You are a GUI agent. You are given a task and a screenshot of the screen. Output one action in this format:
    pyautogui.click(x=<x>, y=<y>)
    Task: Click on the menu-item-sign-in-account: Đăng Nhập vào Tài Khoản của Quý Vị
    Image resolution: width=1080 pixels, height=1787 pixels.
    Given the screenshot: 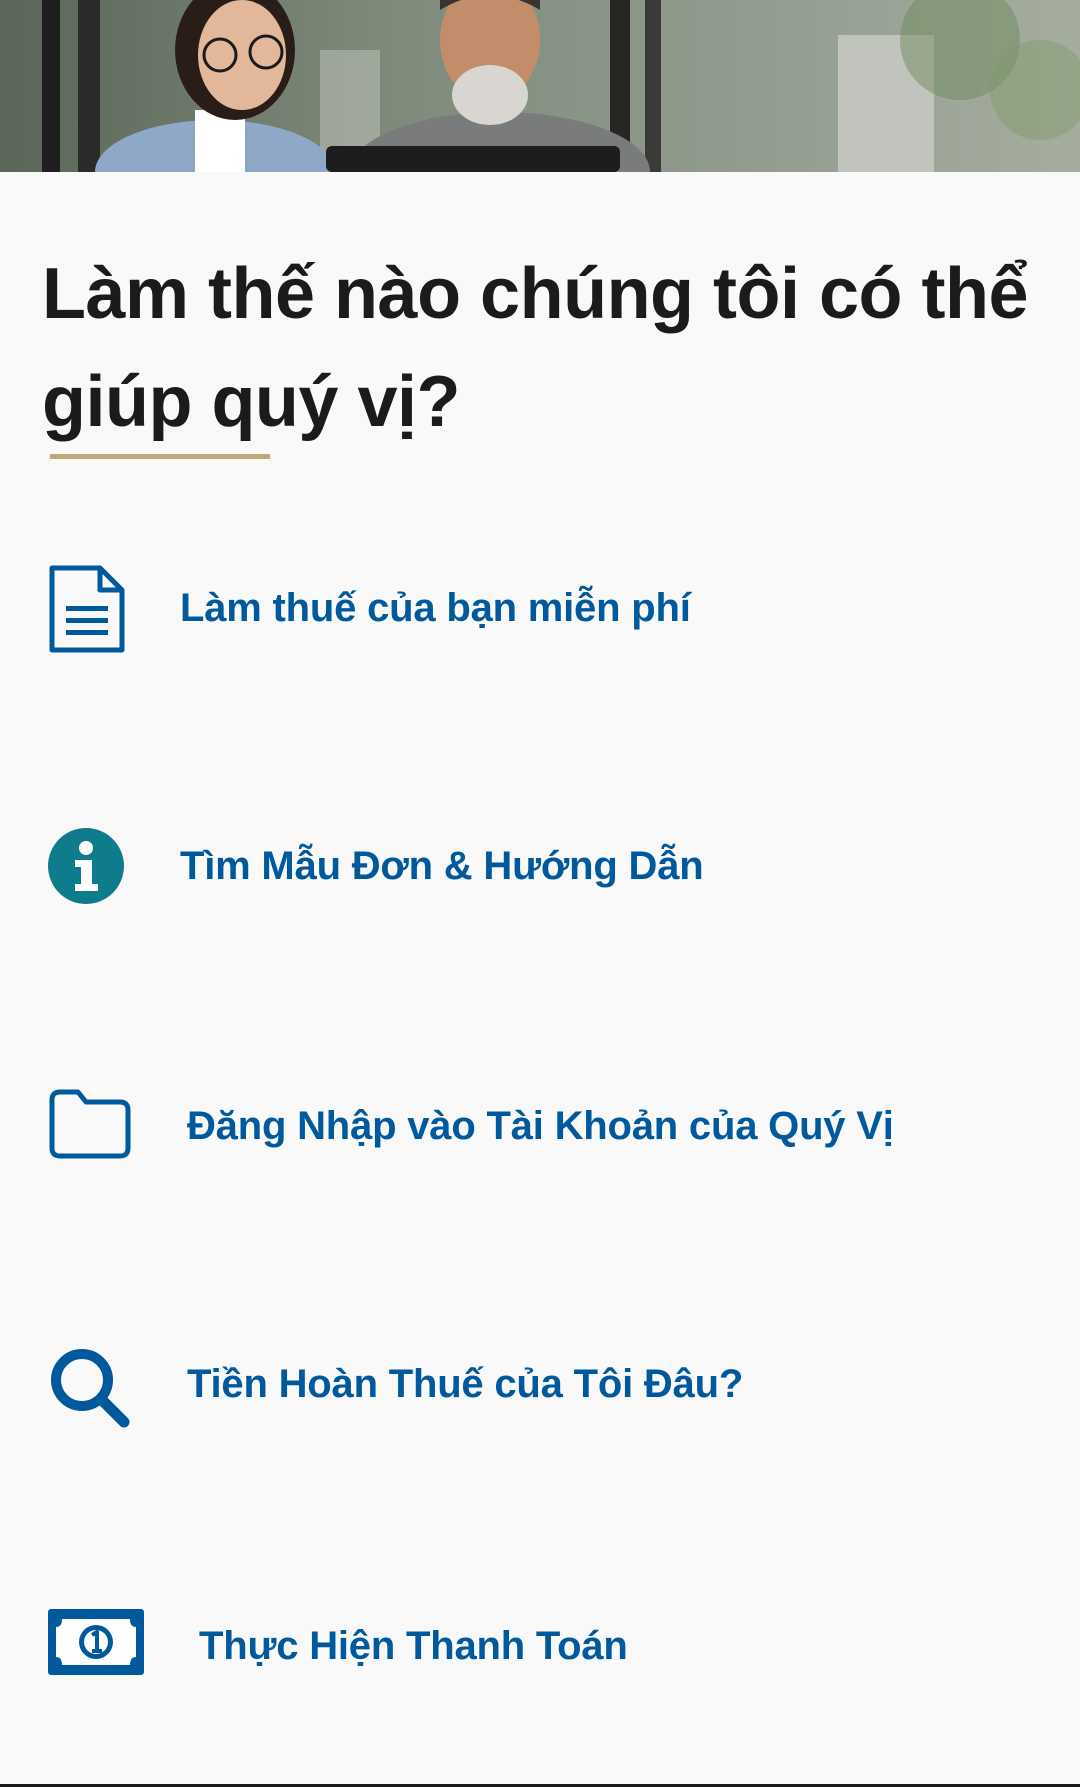 What is the action you would take?
    pyautogui.click(x=540, y=1126)
    